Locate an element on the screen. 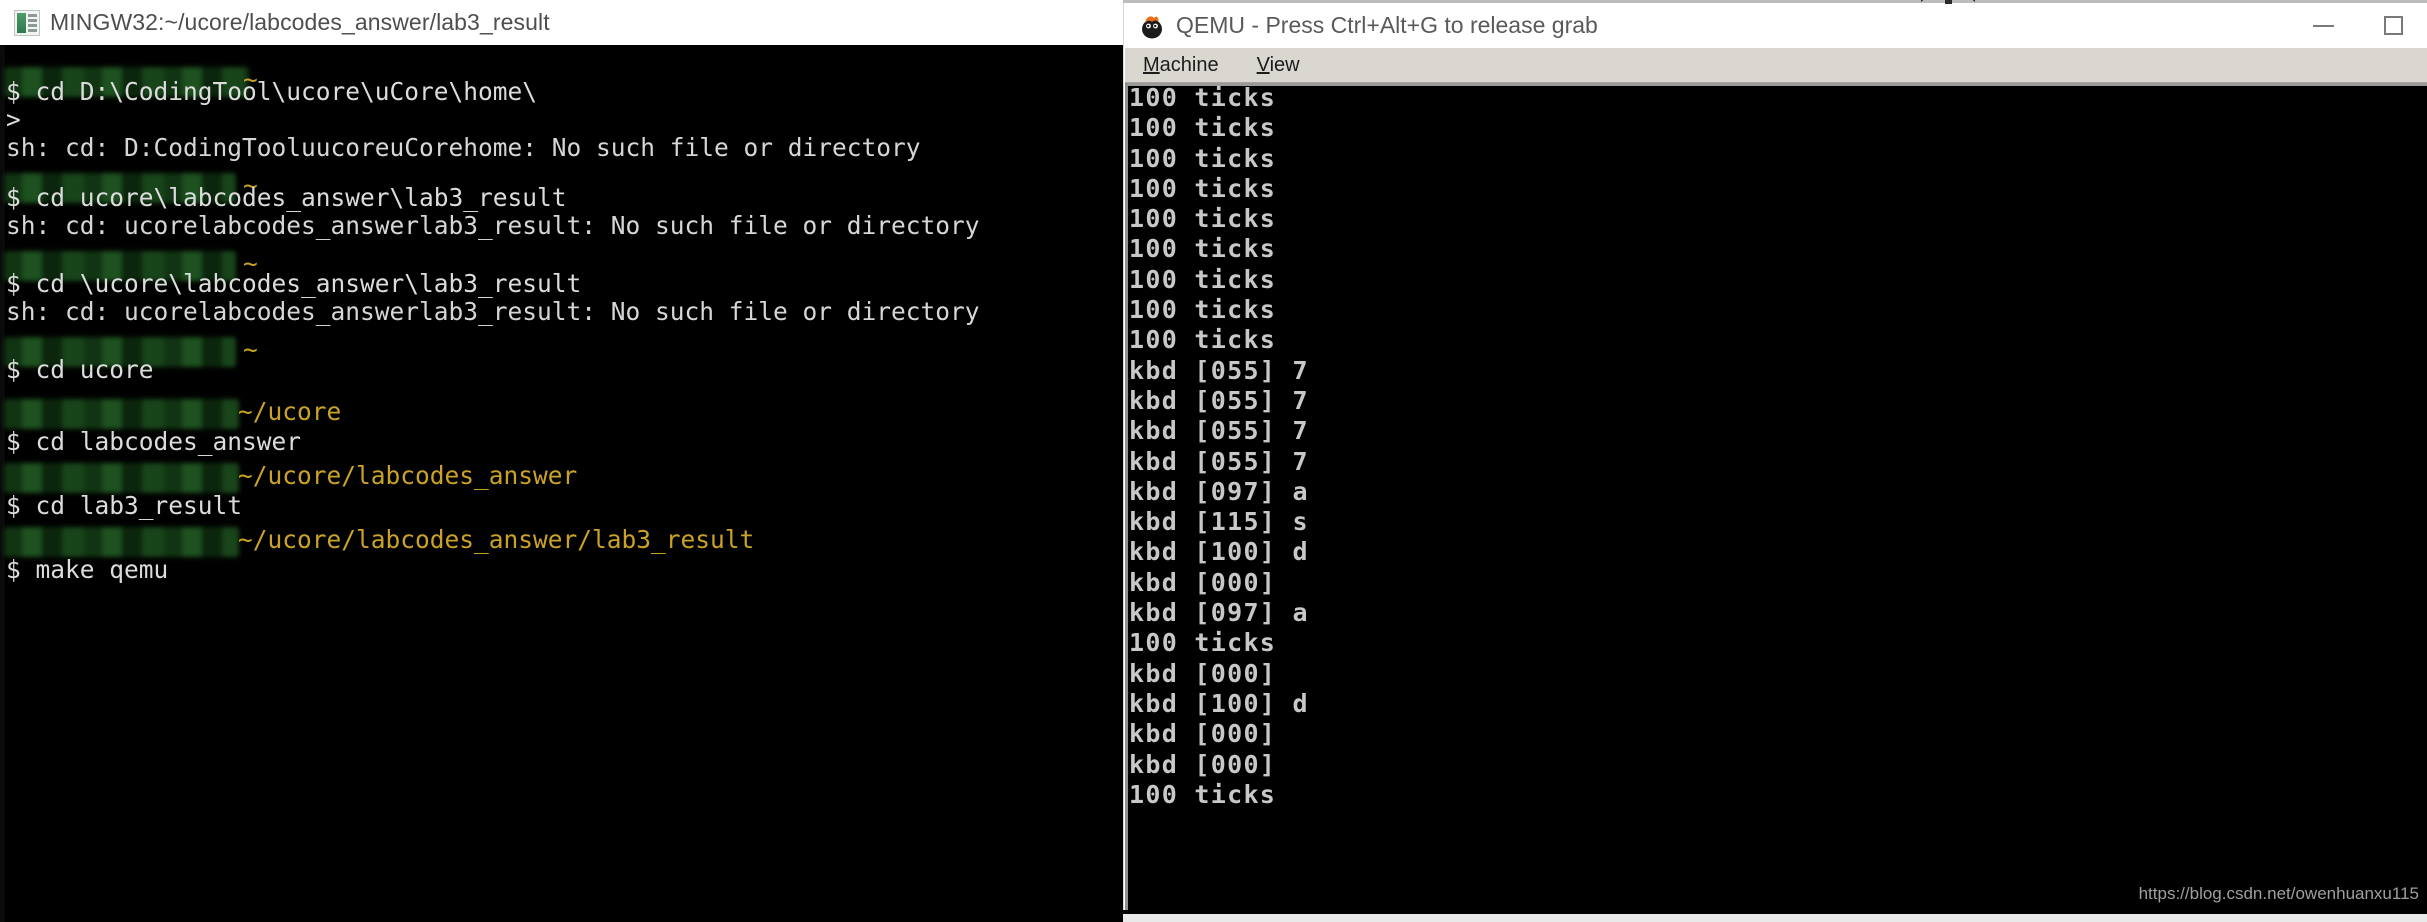 The image size is (2427, 922). minimize-icon is located at coordinates (2323, 25).